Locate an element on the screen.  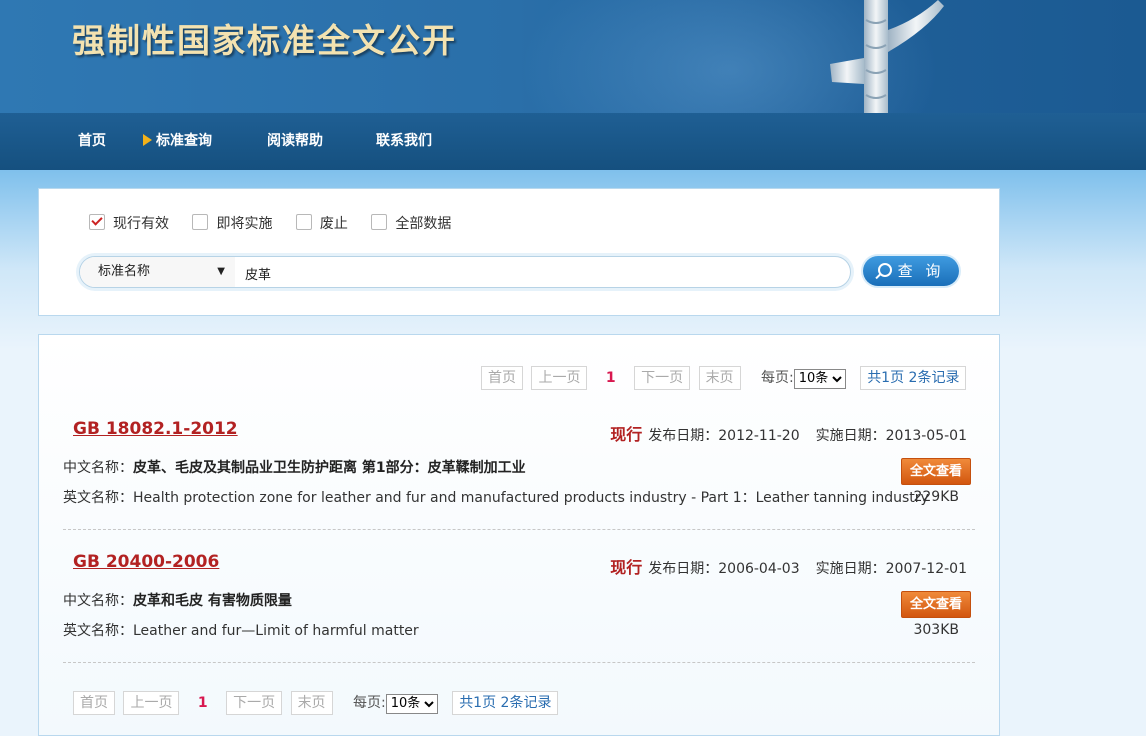
cn-name: 皮革和毛皮 有害物质限量 is located at coordinates (212, 601).